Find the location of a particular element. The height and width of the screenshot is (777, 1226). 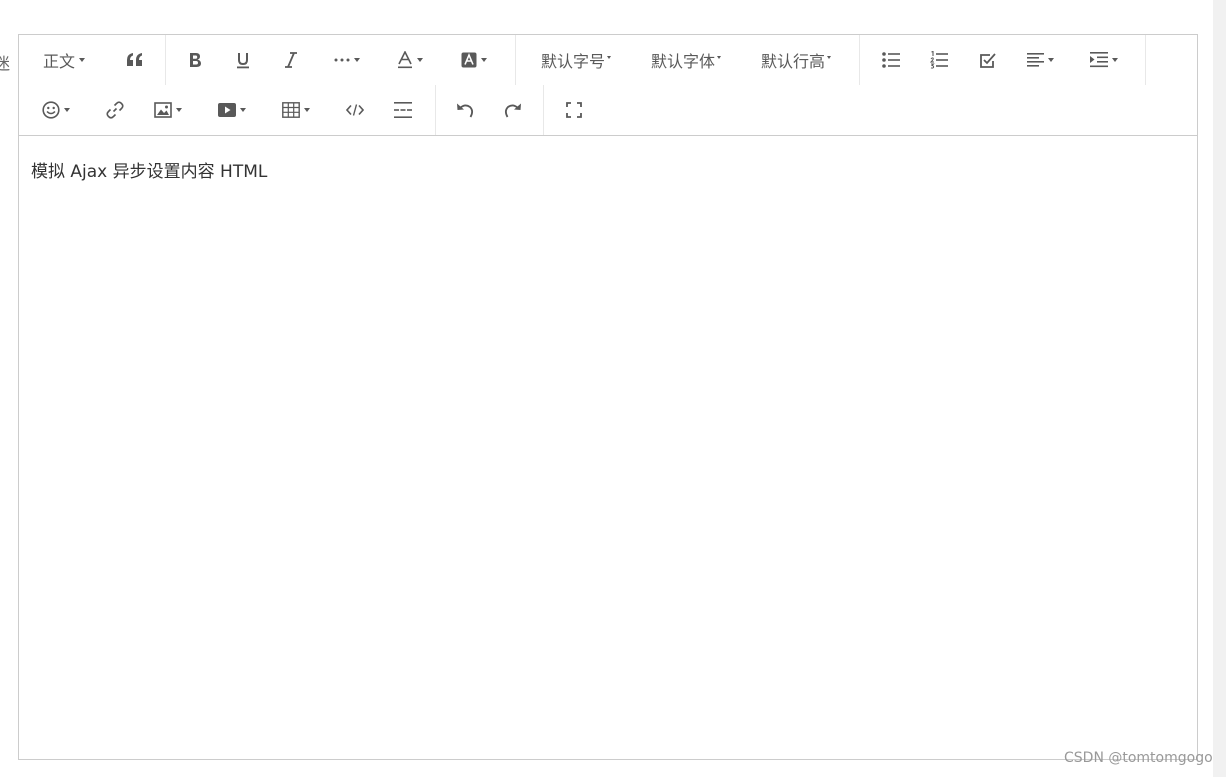

checkbox-icon is located at coordinates (987, 60).